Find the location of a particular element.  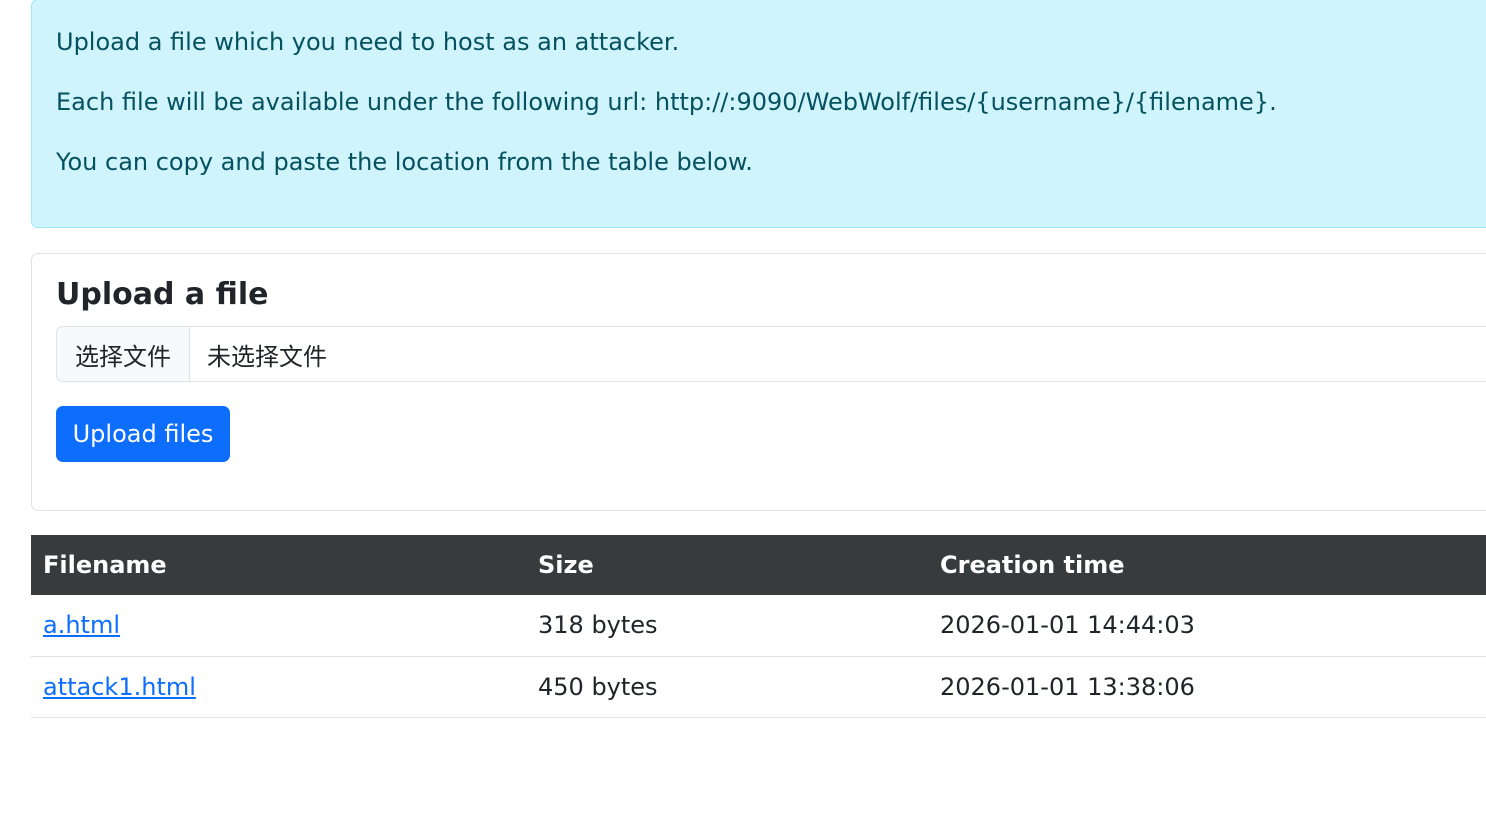

upload-title: Upload a file is located at coordinates (162, 294).